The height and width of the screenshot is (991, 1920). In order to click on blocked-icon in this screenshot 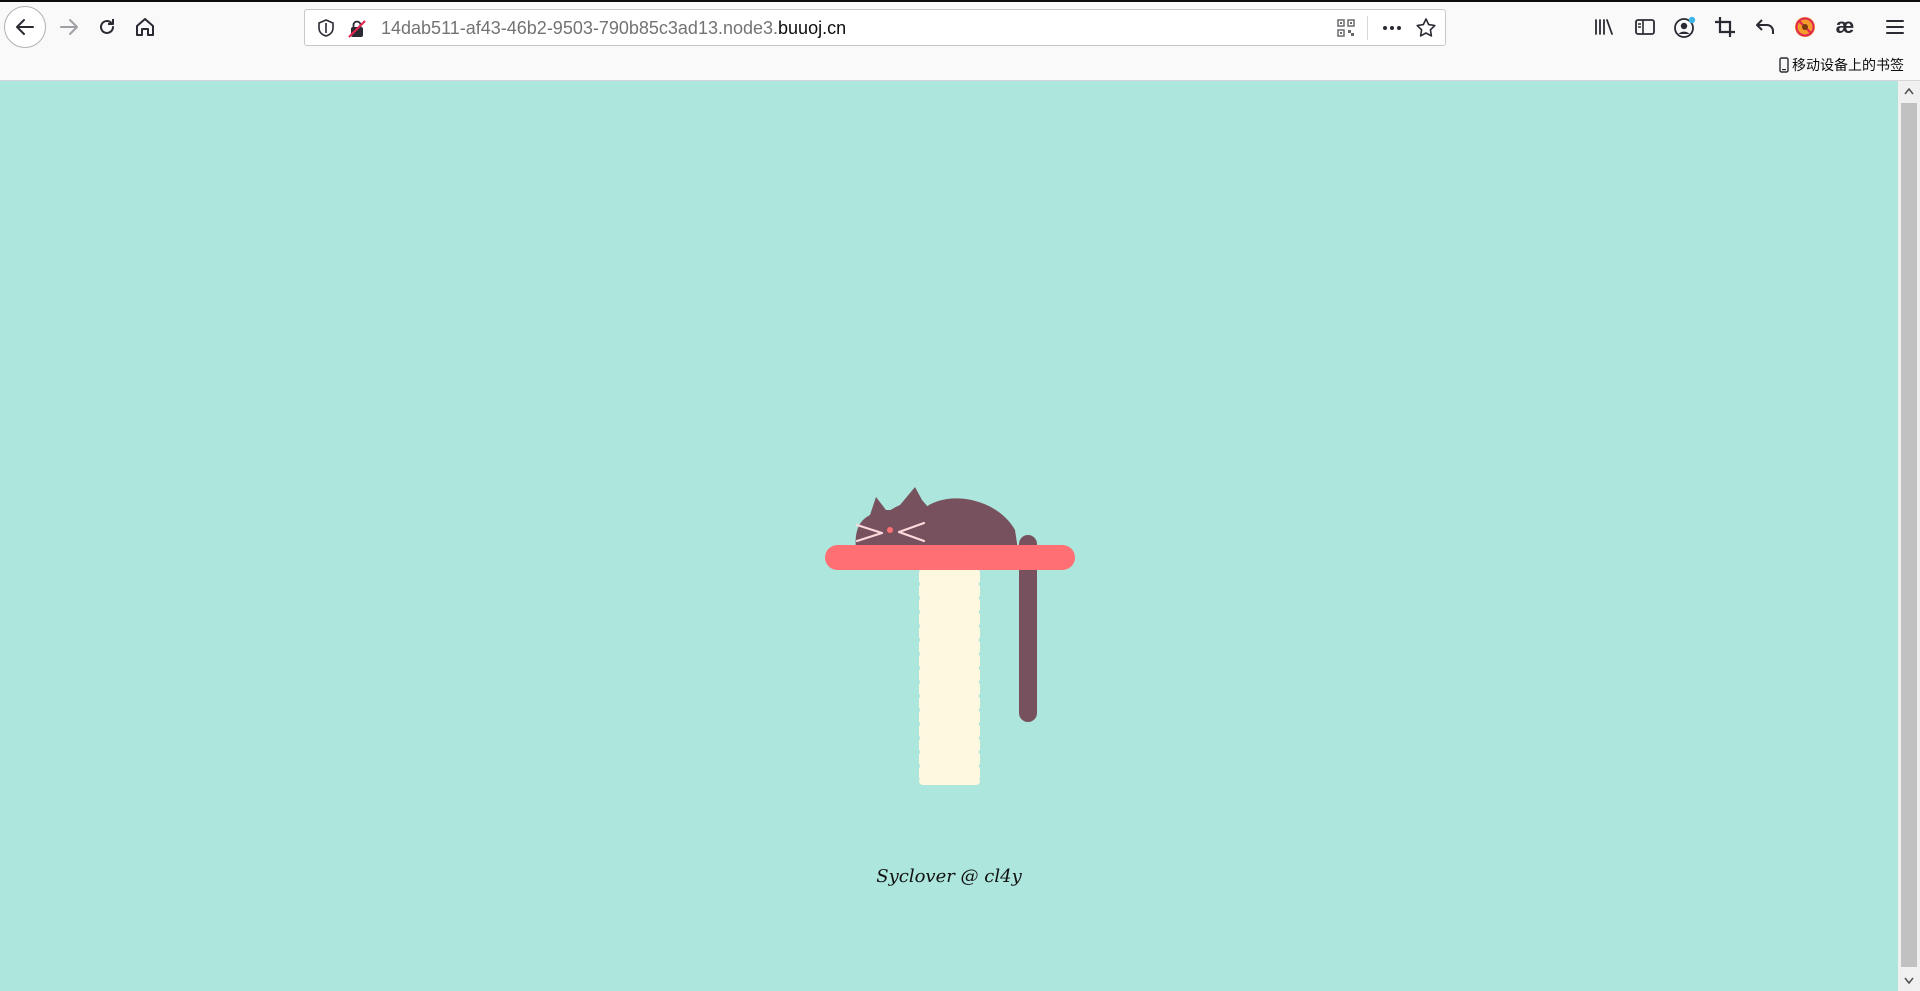, I will do `click(1805, 27)`.